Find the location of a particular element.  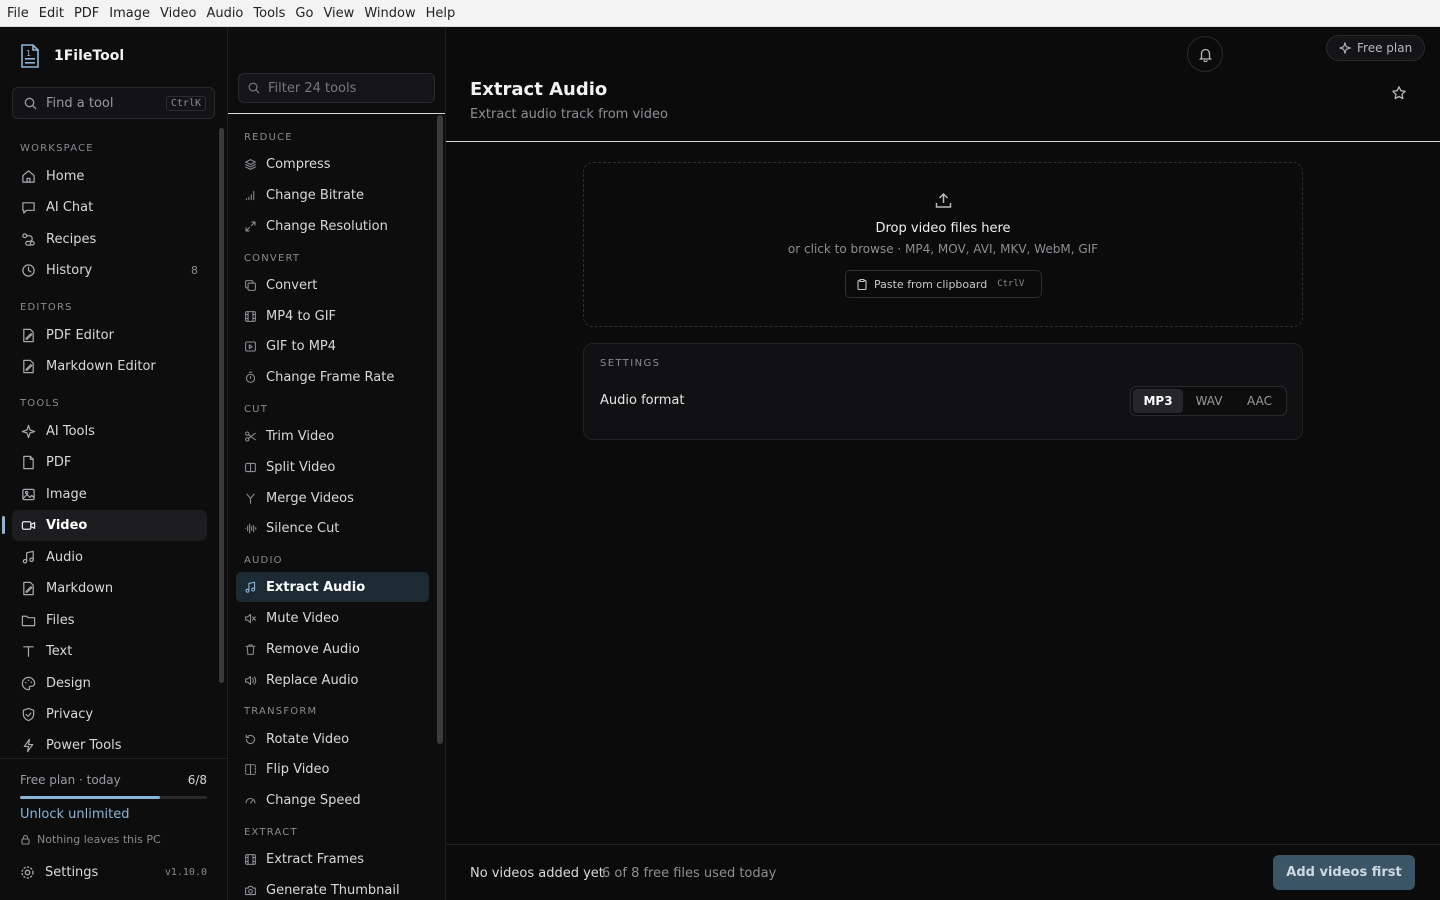

menu-window: Window is located at coordinates (389, 13).